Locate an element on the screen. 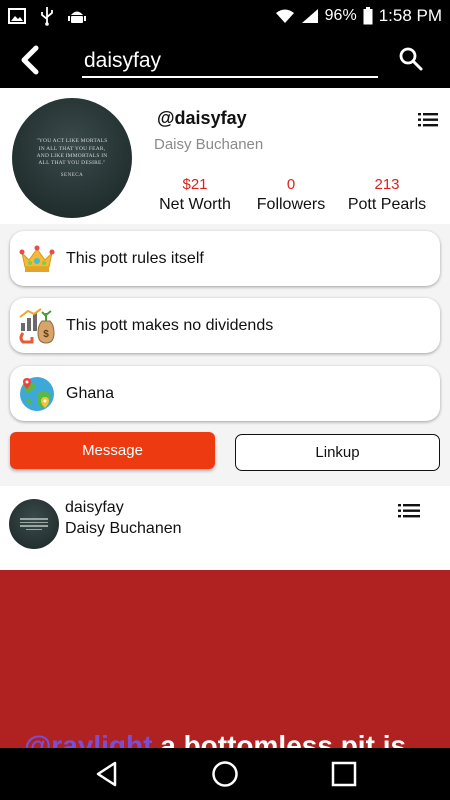 The width and height of the screenshot is (450, 800). image-icon is located at coordinates (17, 16).